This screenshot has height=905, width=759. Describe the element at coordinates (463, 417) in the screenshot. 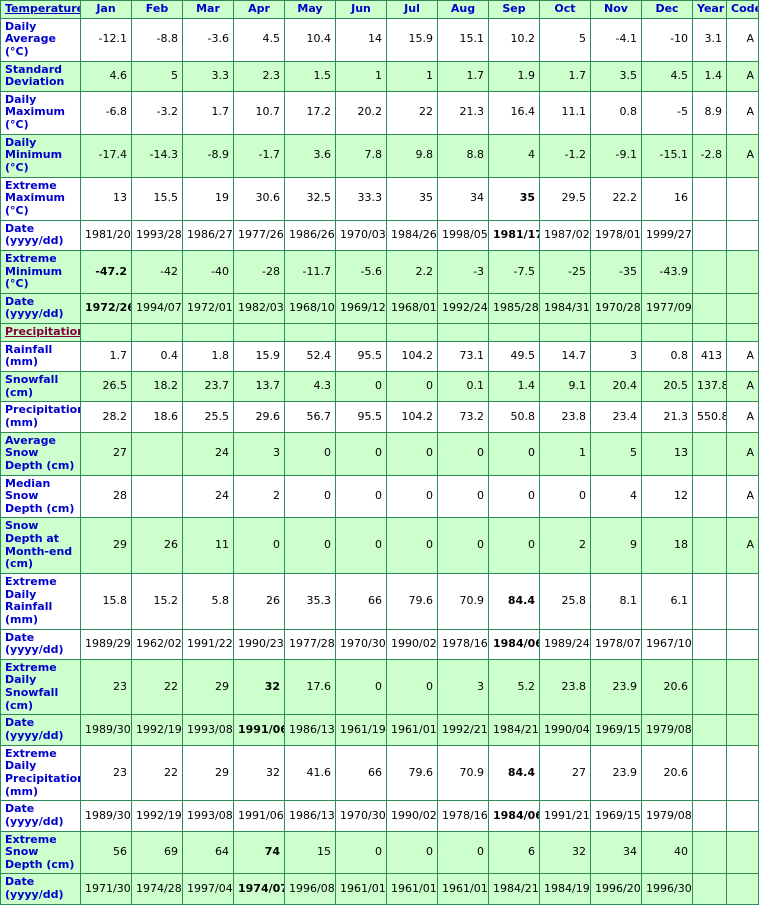

I see `data-cell: 73.2` at that location.